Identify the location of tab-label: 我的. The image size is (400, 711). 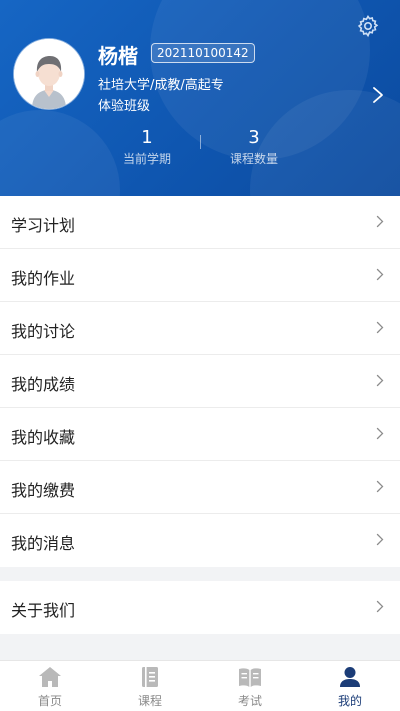
(349, 701).